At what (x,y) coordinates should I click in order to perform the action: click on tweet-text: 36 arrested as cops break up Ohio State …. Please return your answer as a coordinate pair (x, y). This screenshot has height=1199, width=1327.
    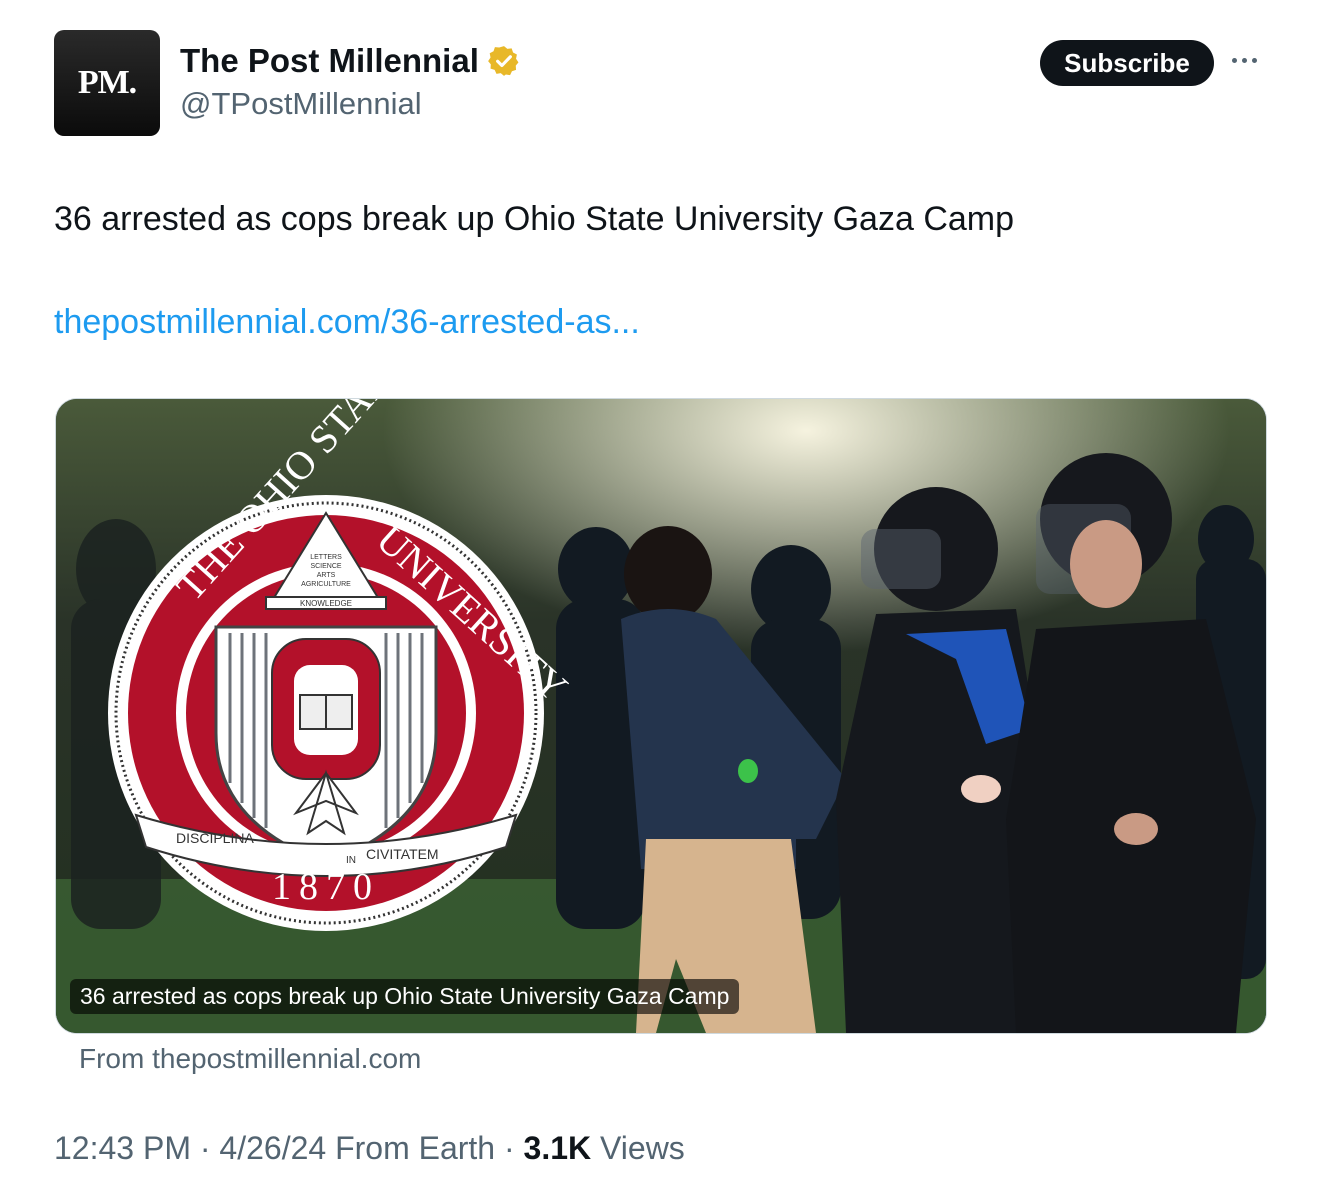
    Looking at the image, I should click on (534, 219).